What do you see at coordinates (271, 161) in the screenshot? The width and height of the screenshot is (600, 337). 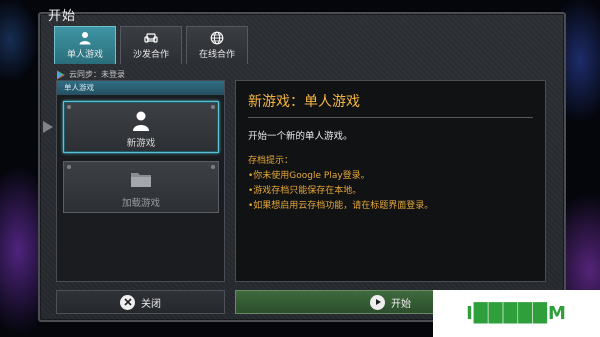 I see `save-notes-heading: 存档提示：` at bounding box center [271, 161].